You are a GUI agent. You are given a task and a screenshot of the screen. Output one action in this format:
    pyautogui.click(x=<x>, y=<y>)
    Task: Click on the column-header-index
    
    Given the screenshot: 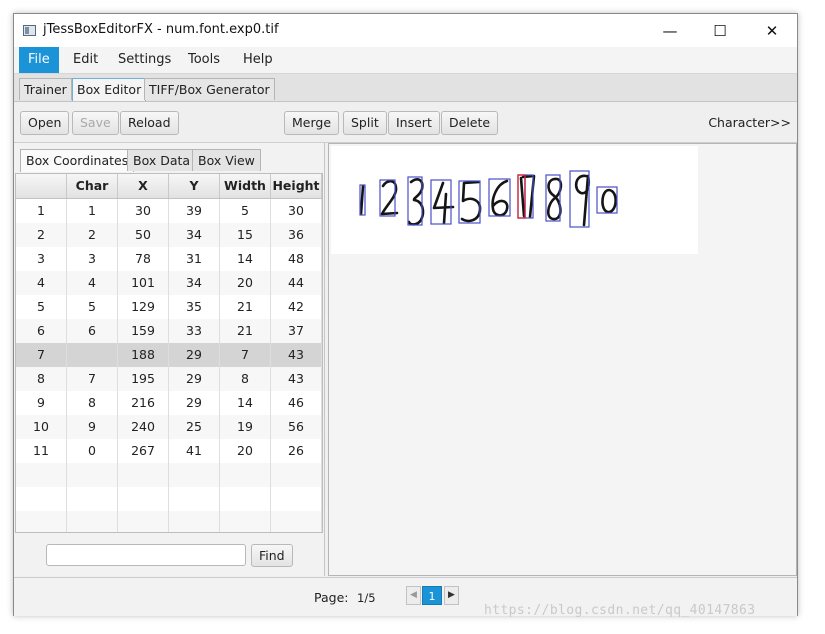 What is the action you would take?
    pyautogui.click(x=41, y=186)
    